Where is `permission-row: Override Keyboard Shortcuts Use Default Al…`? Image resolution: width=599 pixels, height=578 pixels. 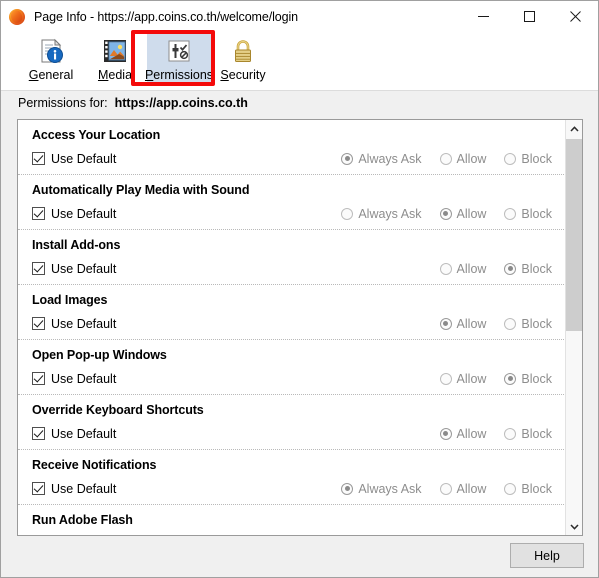 permission-row: Override Keyboard Shortcuts Use Default Al… is located at coordinates (292, 422).